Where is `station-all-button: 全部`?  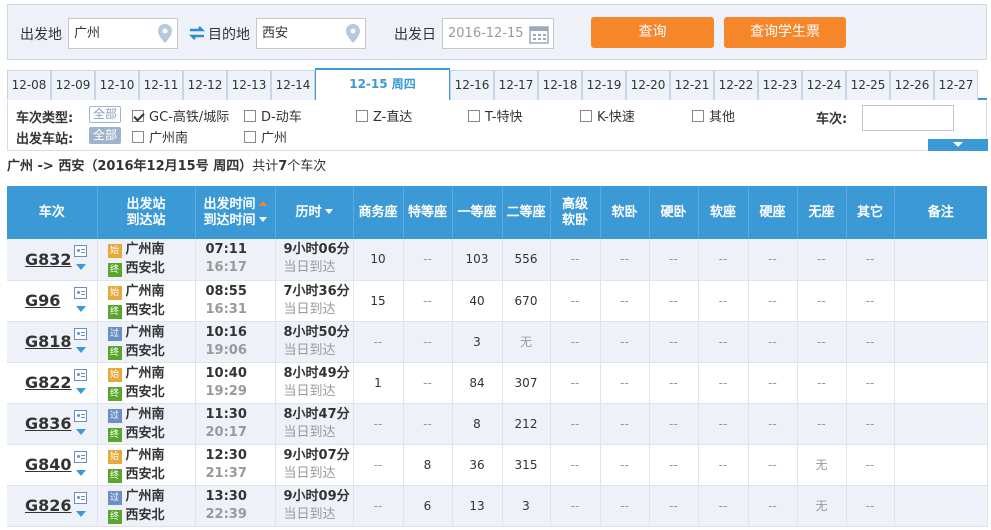 station-all-button: 全部 is located at coordinates (105, 135).